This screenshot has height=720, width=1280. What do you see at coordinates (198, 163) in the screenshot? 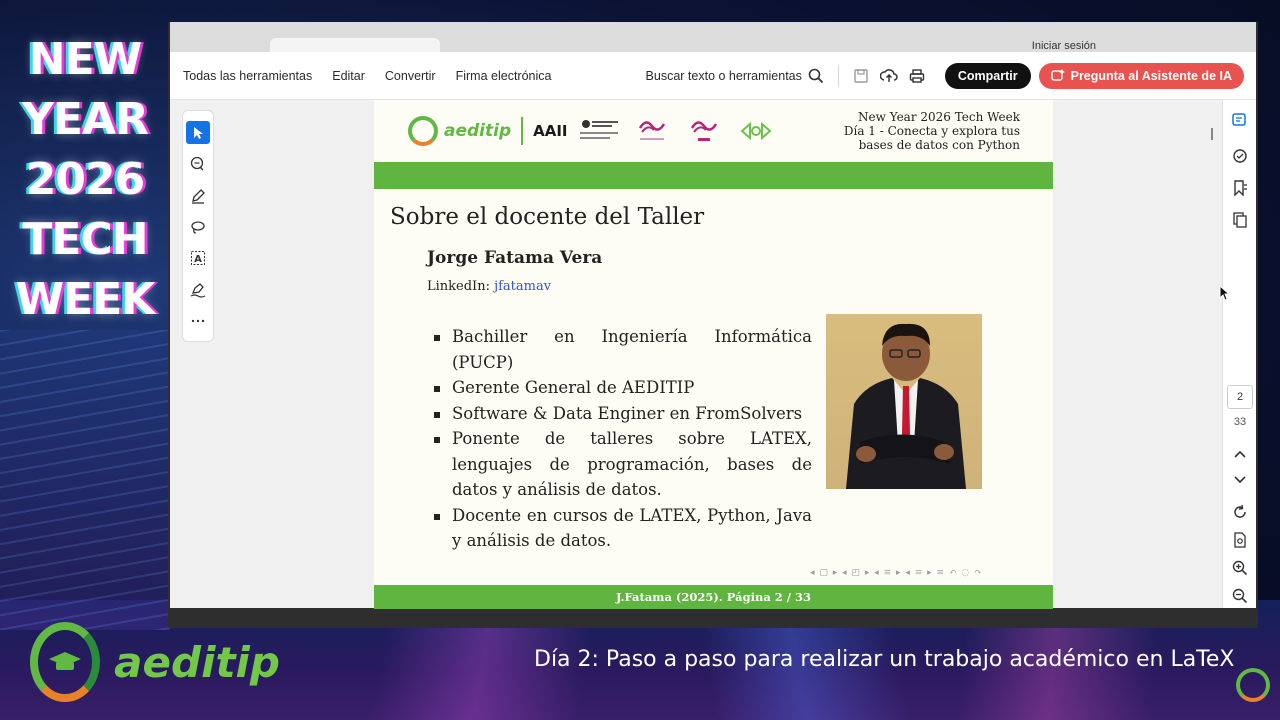
I see `comment-icon` at bounding box center [198, 163].